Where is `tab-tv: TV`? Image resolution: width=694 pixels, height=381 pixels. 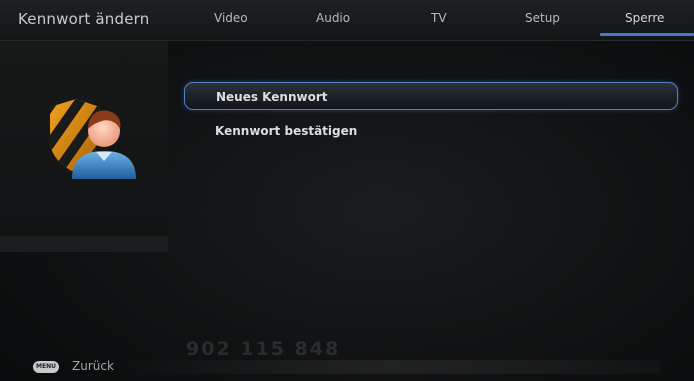 tab-tv: TV is located at coordinates (439, 18).